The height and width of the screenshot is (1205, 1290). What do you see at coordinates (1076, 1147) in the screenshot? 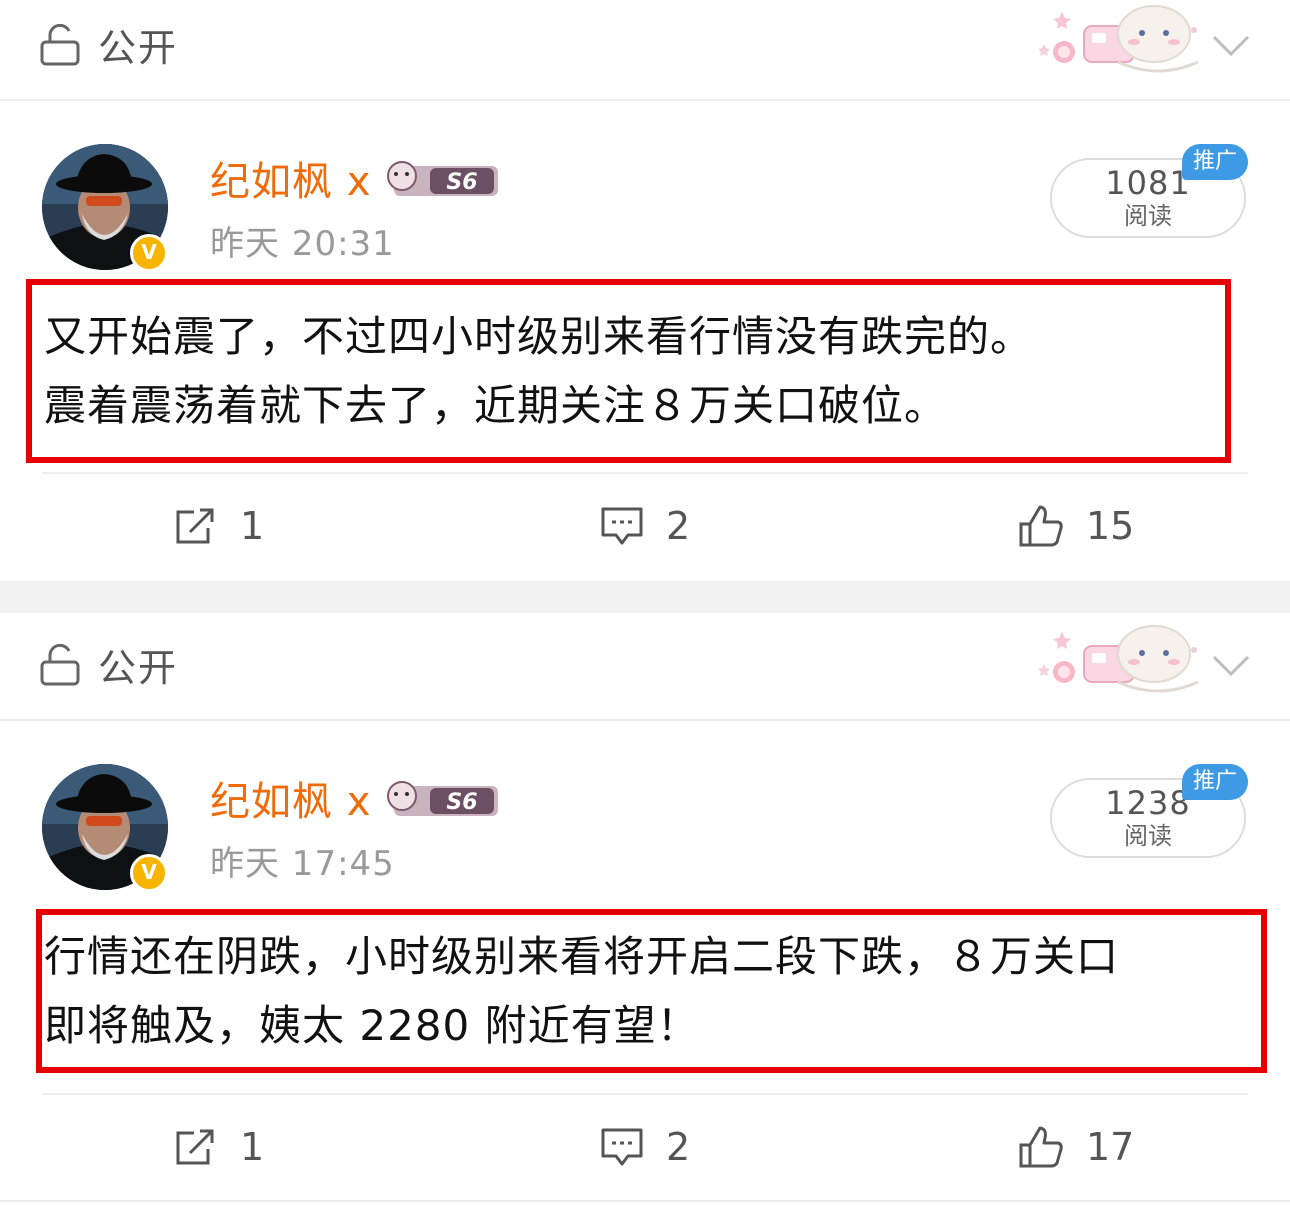
I see `like-button: 17` at bounding box center [1076, 1147].